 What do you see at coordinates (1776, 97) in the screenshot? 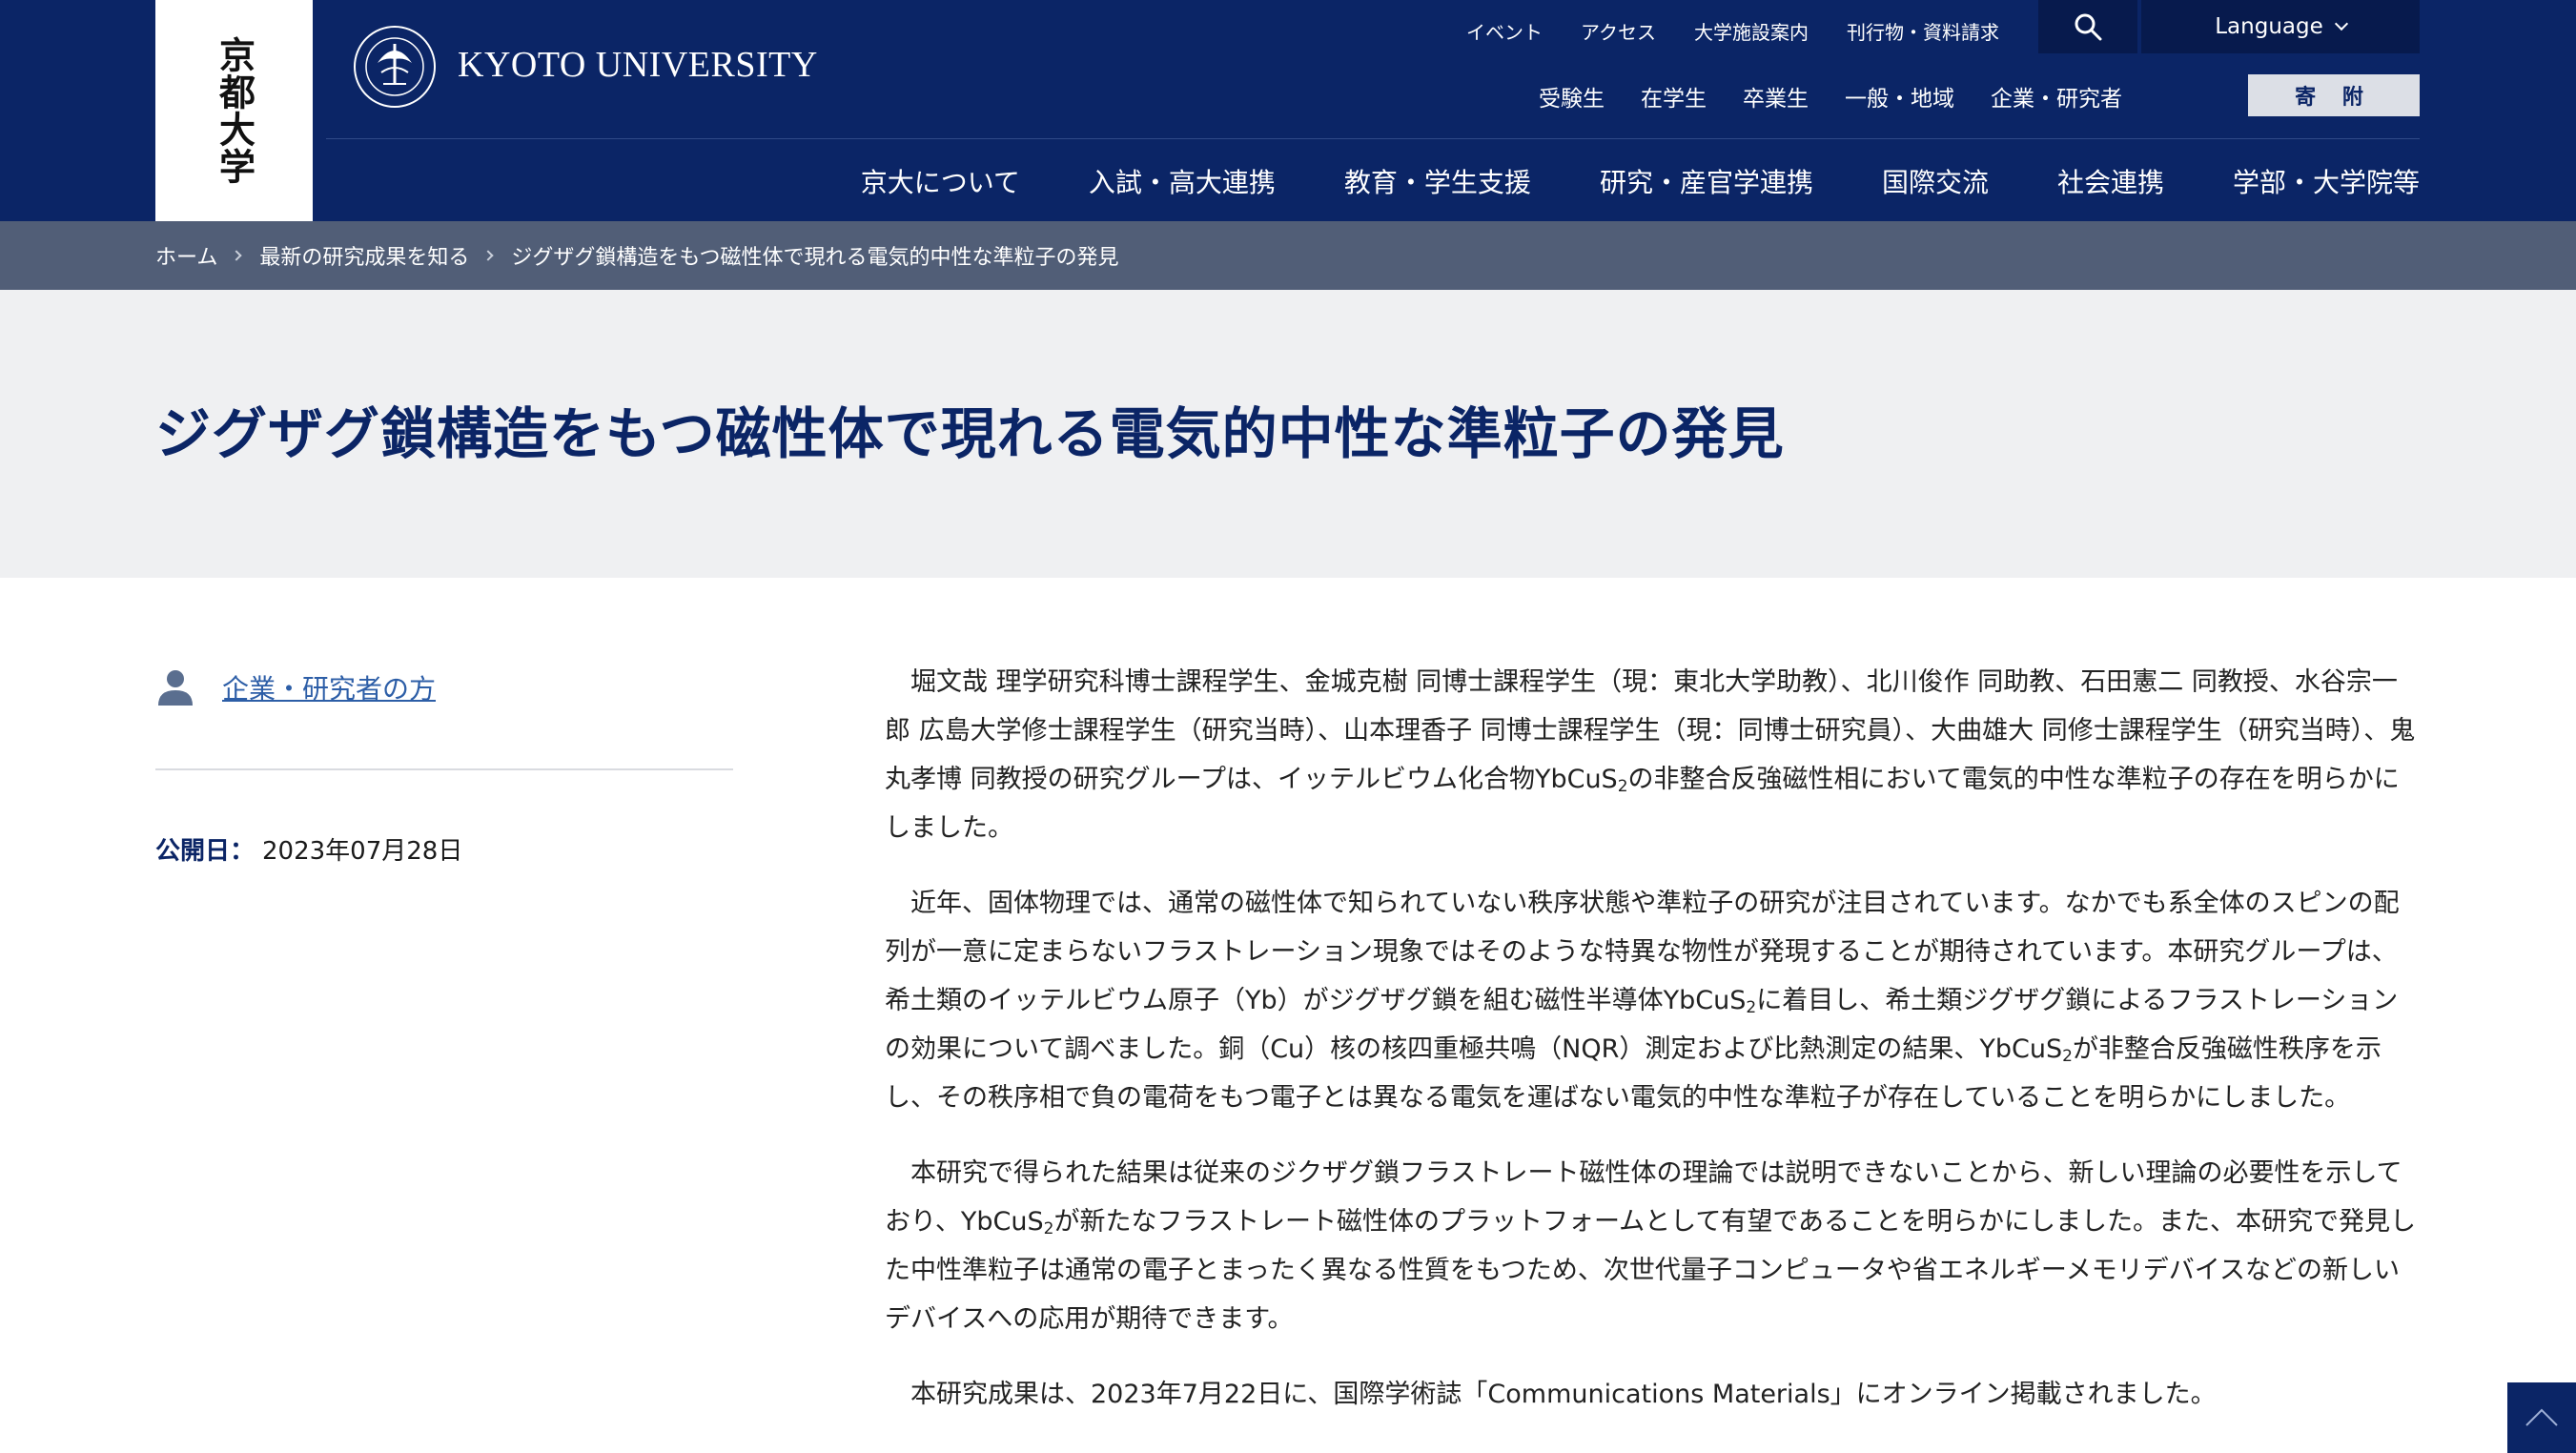
I see `audience-link-alumni: 卒業生` at bounding box center [1776, 97].